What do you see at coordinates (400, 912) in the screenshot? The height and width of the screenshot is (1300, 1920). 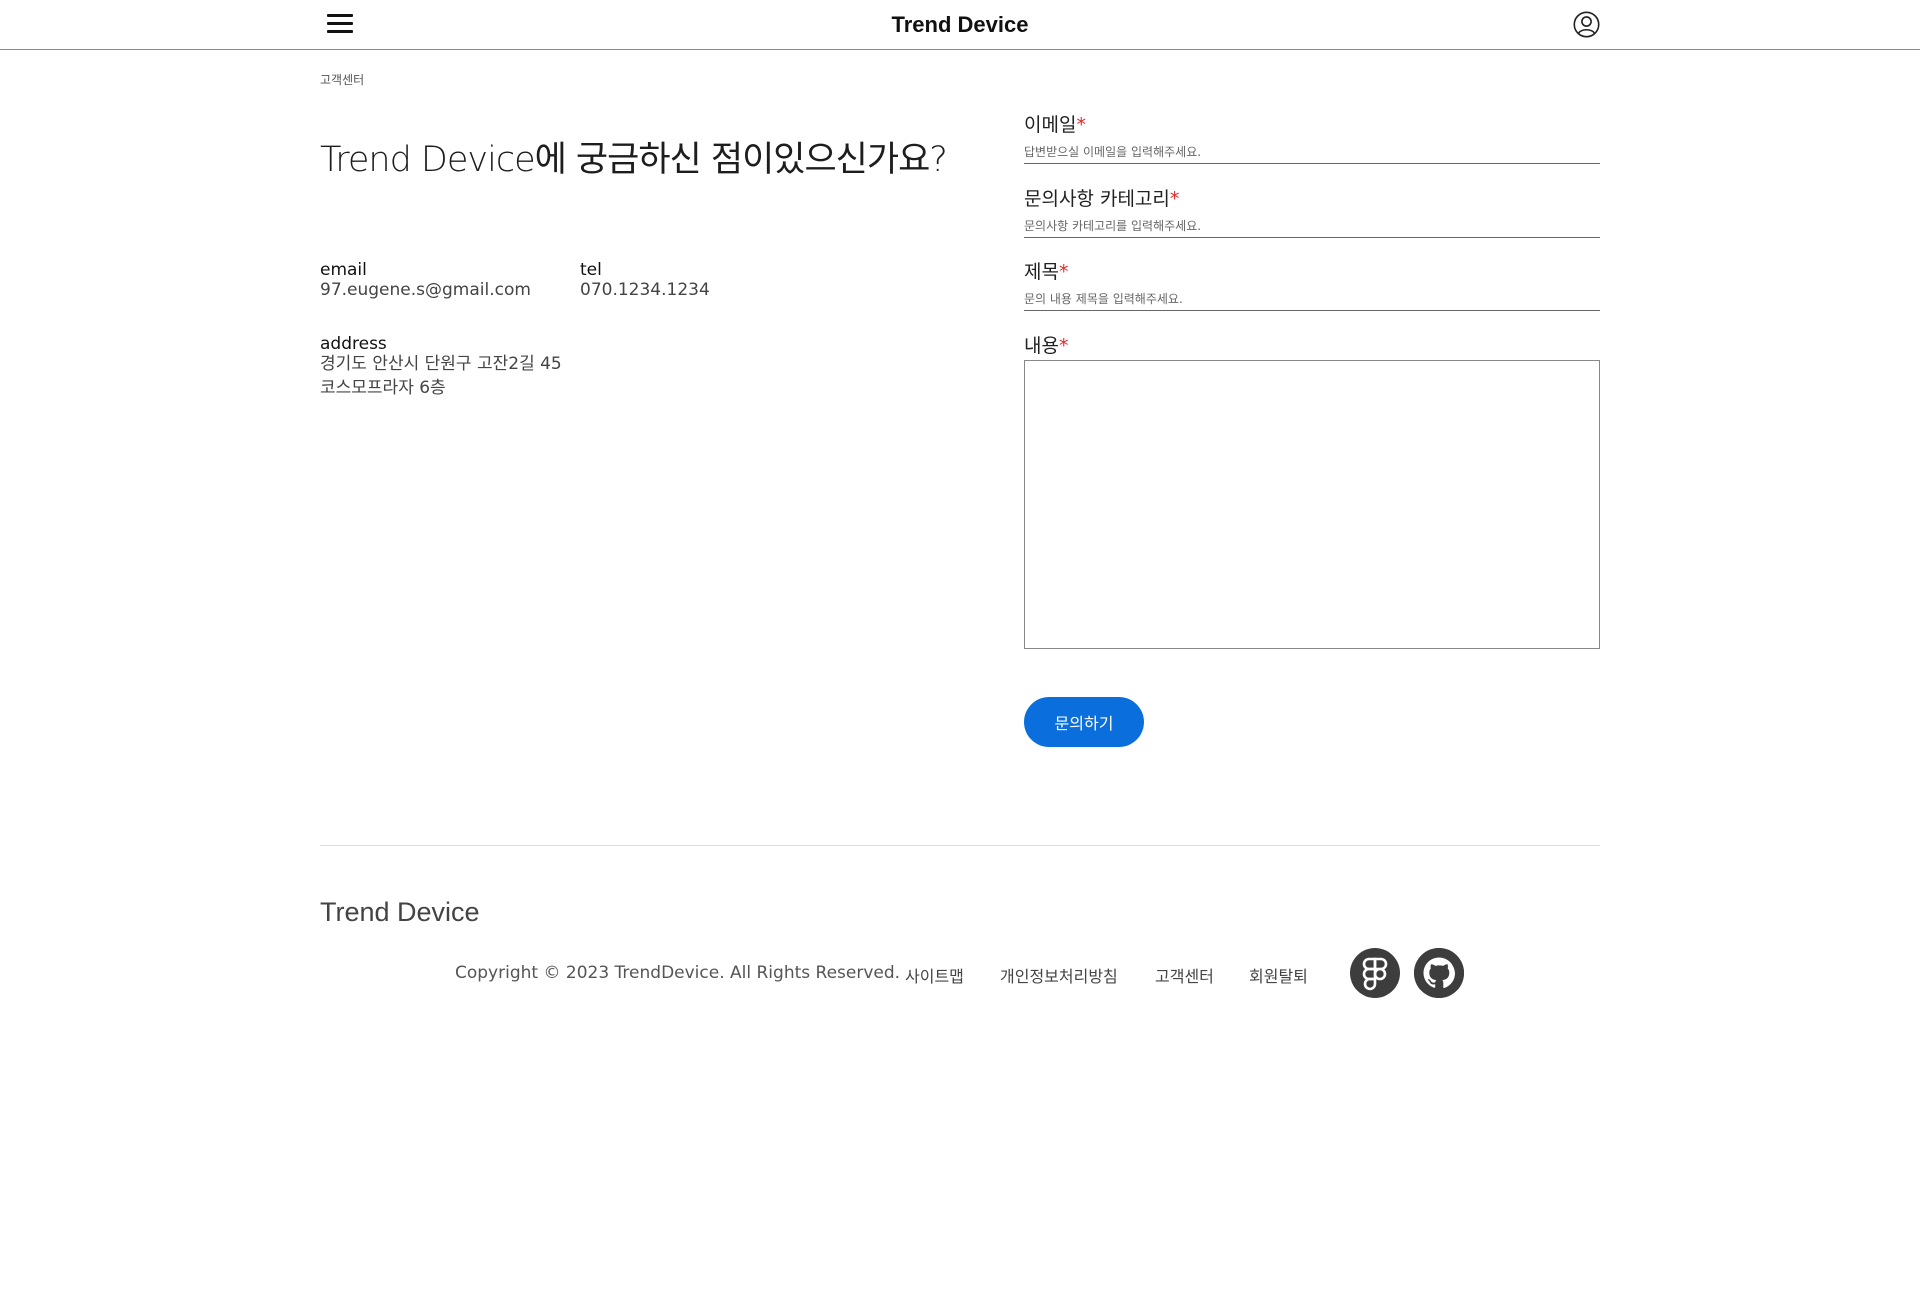 I see `footer-brand: Trend Device` at bounding box center [400, 912].